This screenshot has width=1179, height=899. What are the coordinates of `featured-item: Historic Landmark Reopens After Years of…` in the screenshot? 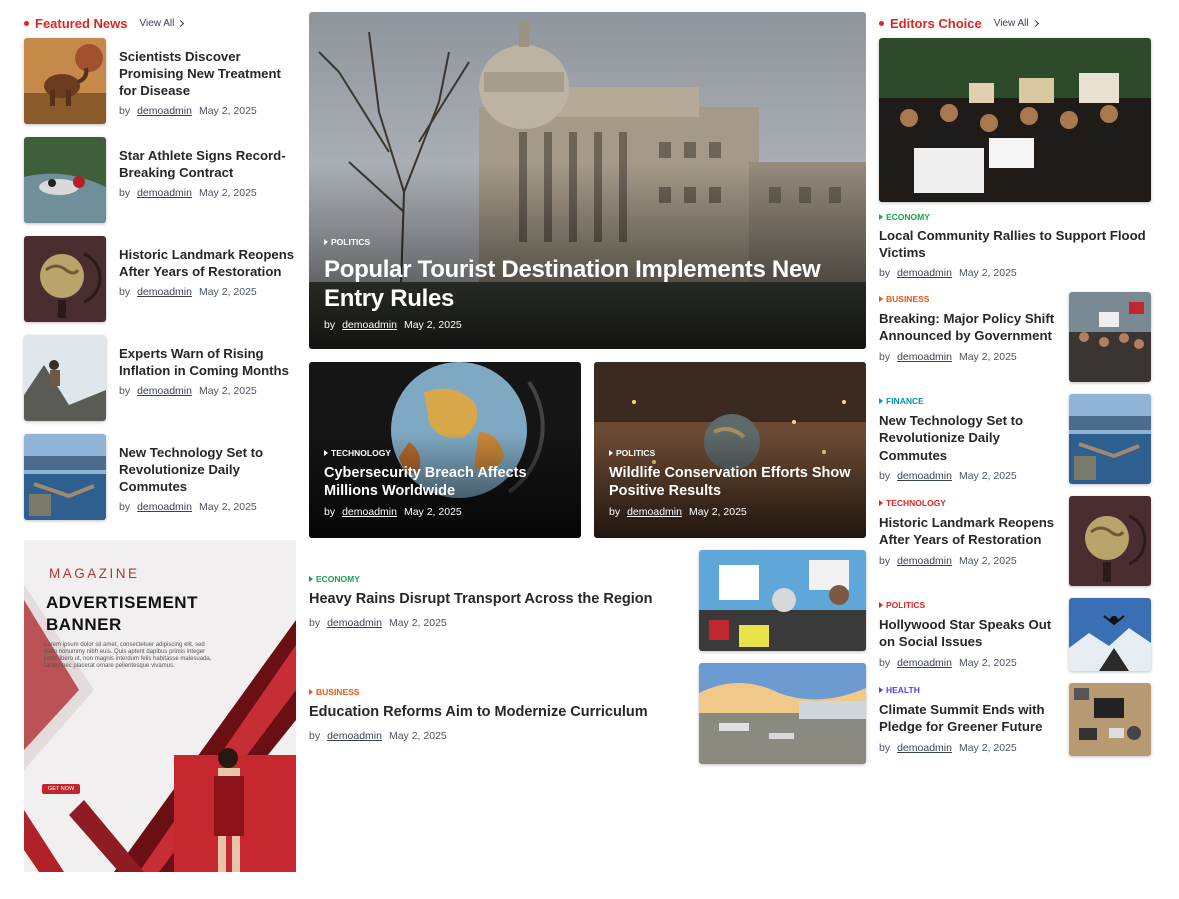 It's located at (160, 280).